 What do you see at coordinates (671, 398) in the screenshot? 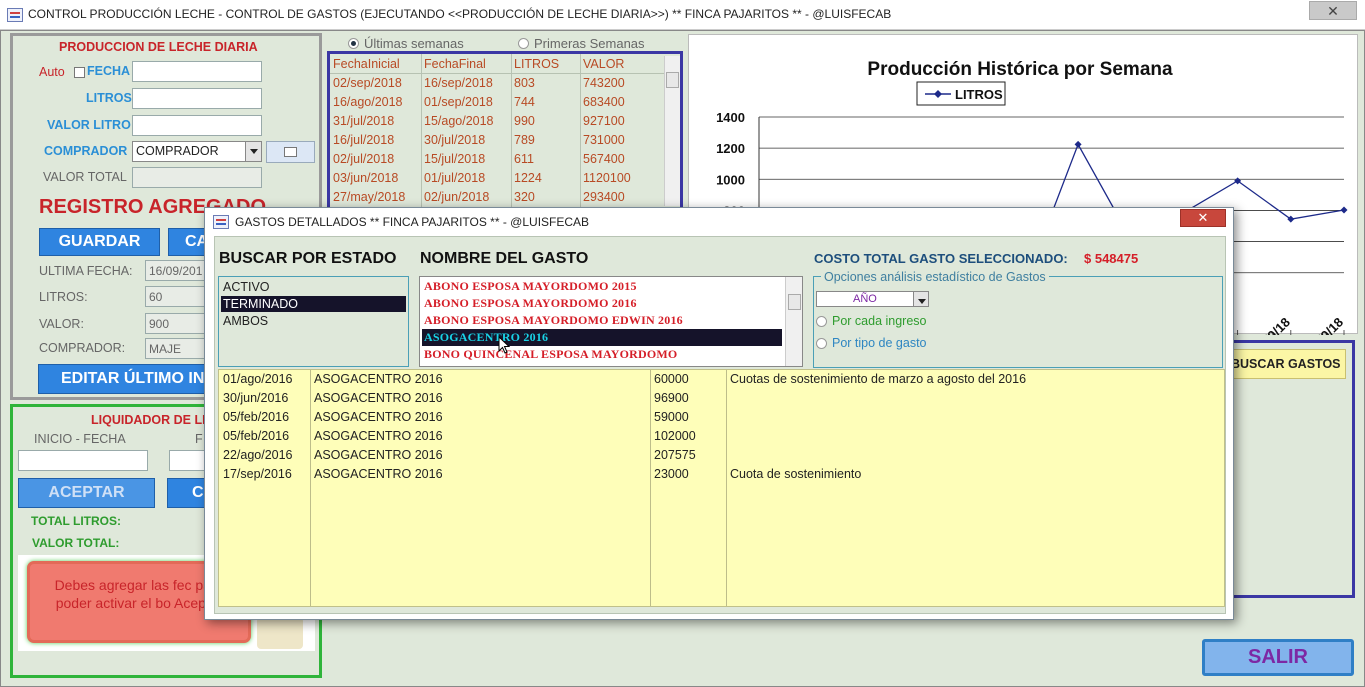
I see `gasto-cell: 96900` at bounding box center [671, 398].